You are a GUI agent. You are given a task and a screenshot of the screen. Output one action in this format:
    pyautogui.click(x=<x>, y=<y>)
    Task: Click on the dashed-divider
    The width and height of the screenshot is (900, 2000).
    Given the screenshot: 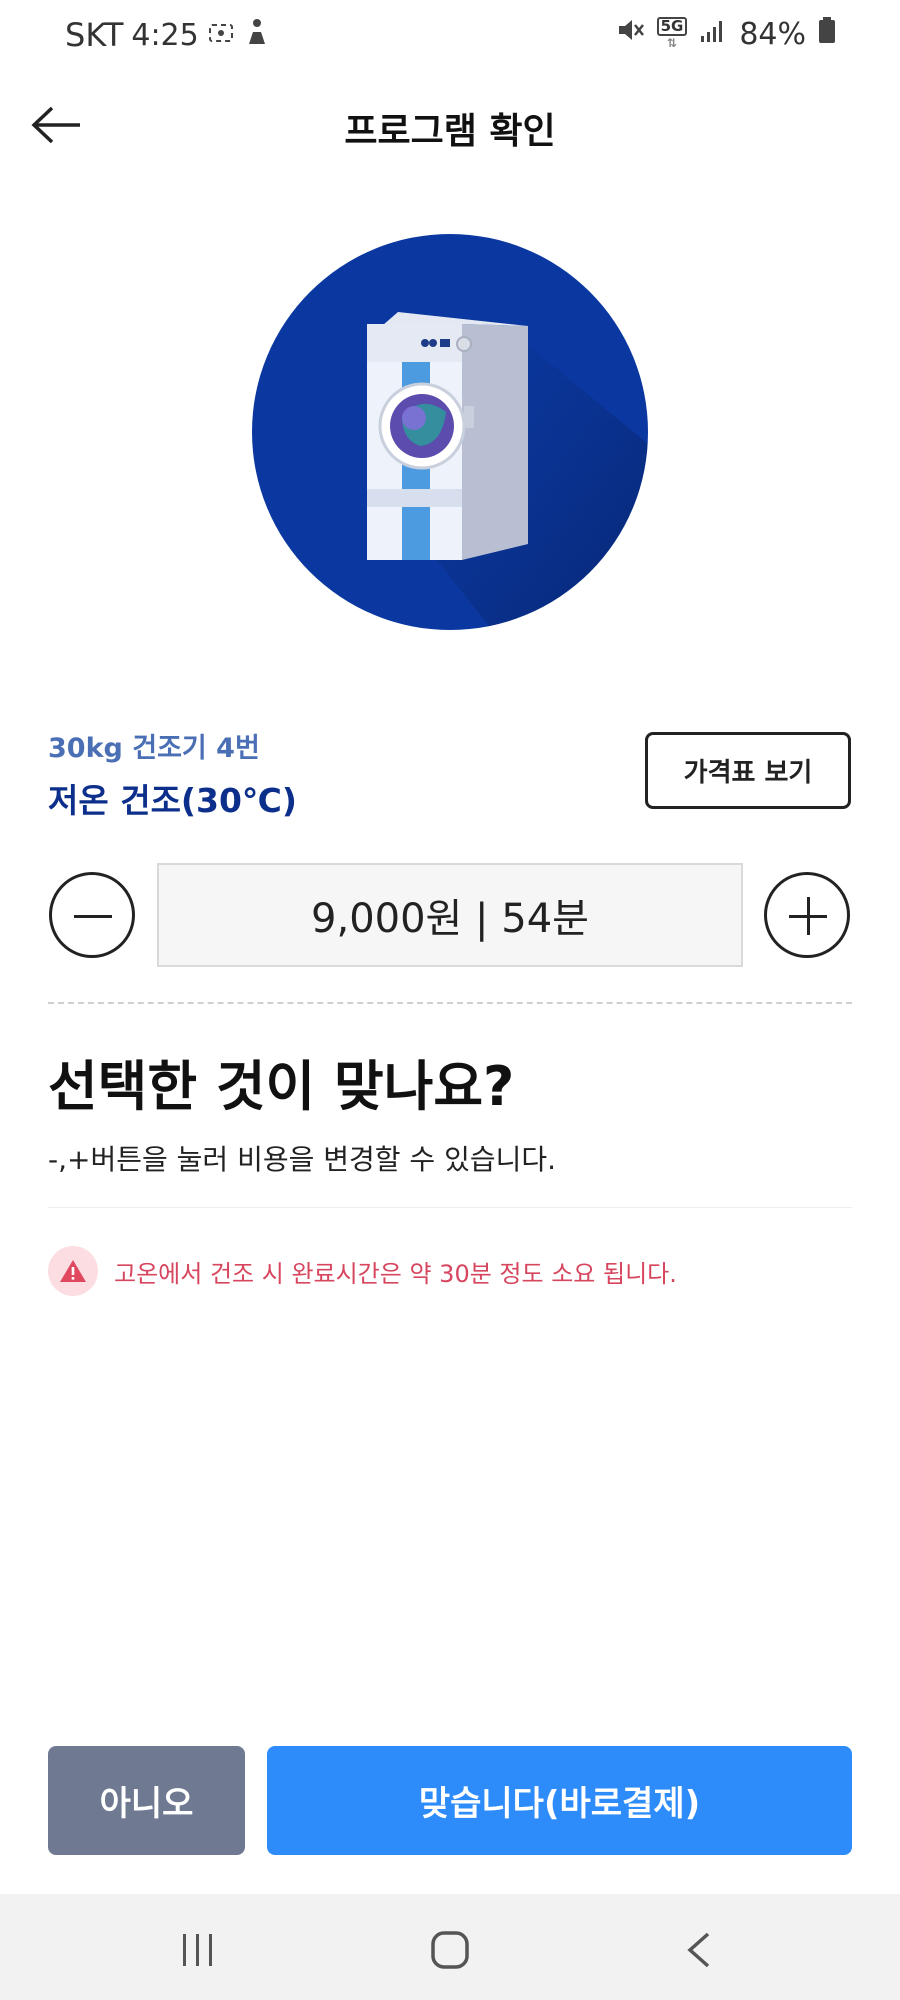 What is the action you would take?
    pyautogui.click(x=450, y=1003)
    